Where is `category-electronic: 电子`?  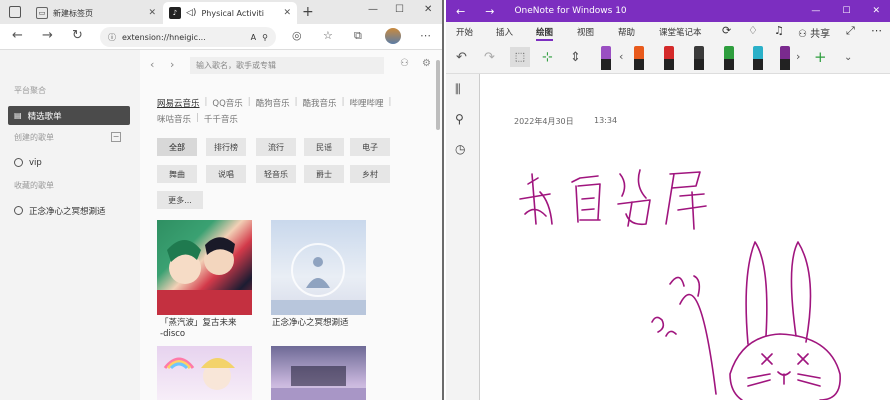
category-electronic: 电子 is located at coordinates (370, 147).